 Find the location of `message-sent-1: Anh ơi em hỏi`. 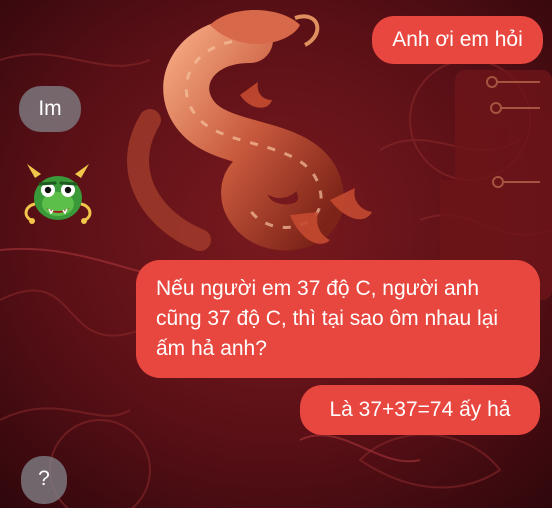

message-sent-1: Anh ơi em hỏi is located at coordinates (457, 40).